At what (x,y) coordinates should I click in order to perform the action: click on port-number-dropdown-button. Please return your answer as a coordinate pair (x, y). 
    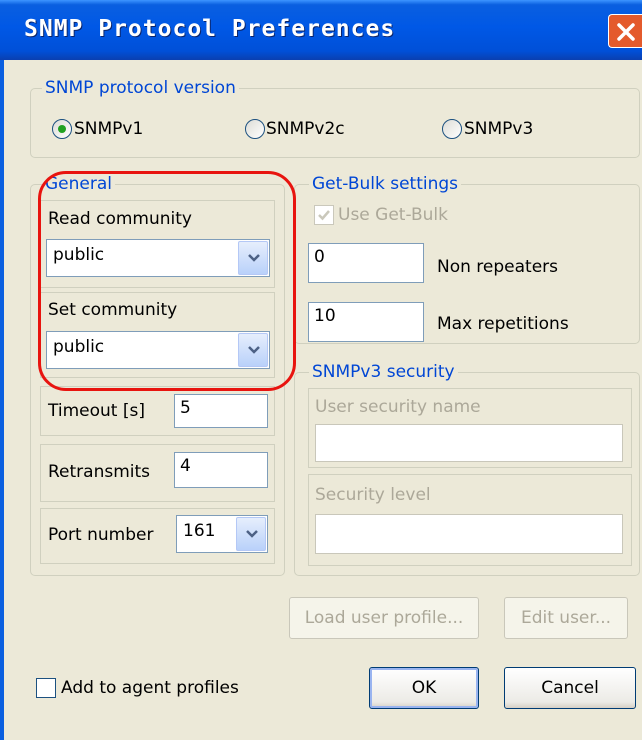
    Looking at the image, I should click on (251, 534).